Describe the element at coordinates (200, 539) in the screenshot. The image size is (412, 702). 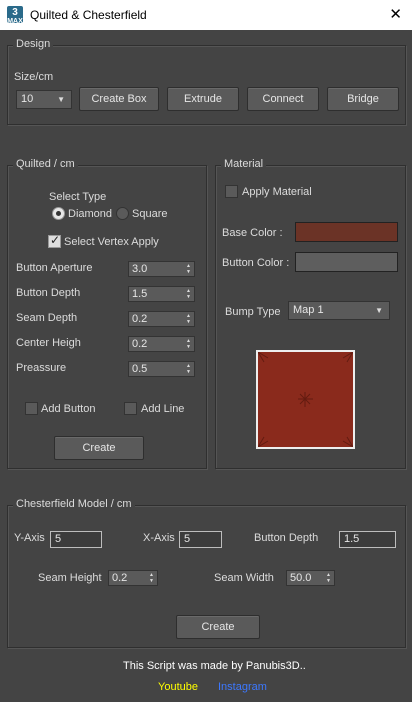
I see `x-axis-input: 5` at that location.